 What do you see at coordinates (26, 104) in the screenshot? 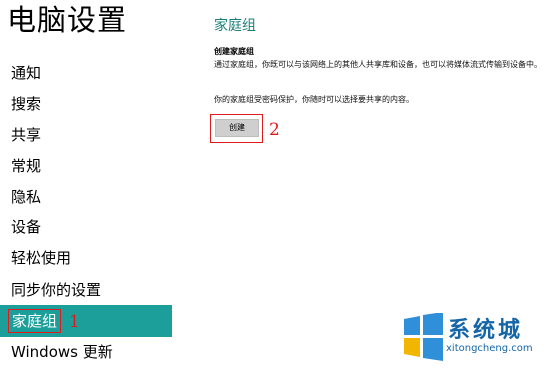
I see `sidebar-item-label: 搜索` at bounding box center [26, 104].